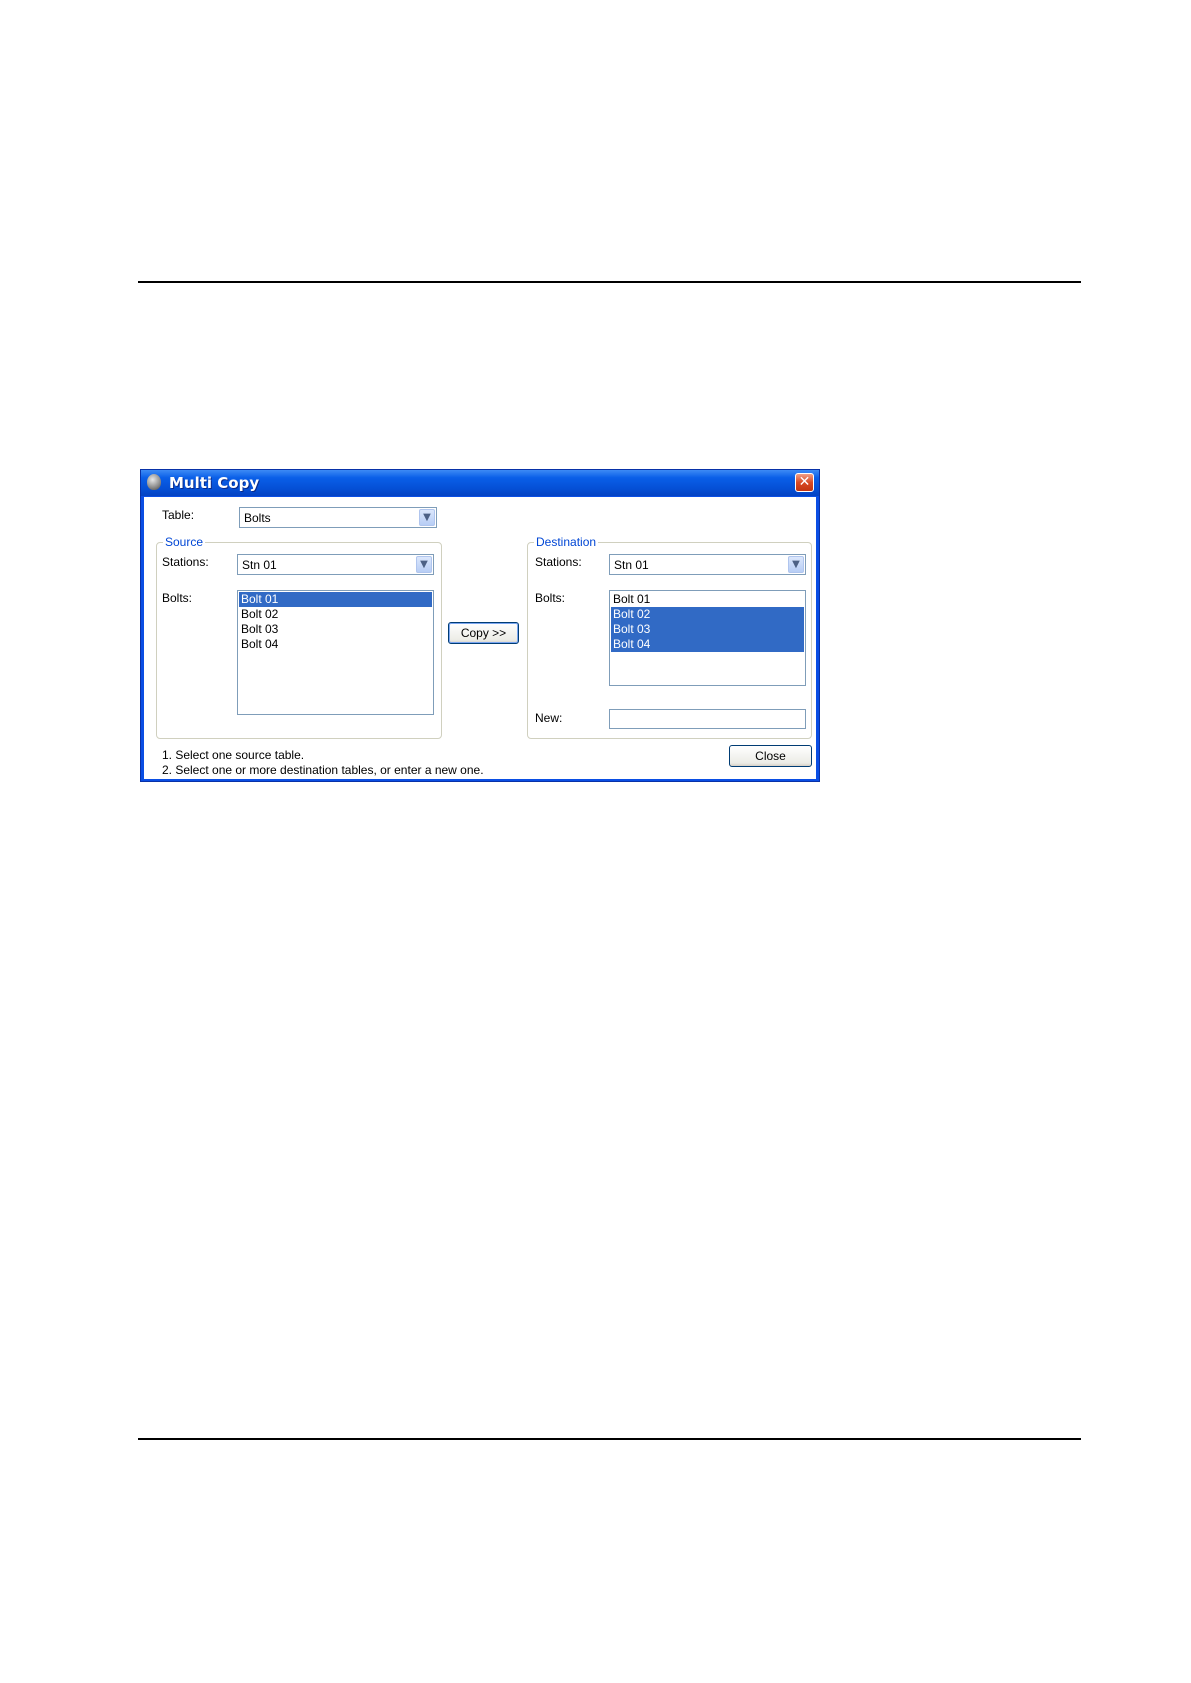  I want to click on app-icon, so click(154, 482).